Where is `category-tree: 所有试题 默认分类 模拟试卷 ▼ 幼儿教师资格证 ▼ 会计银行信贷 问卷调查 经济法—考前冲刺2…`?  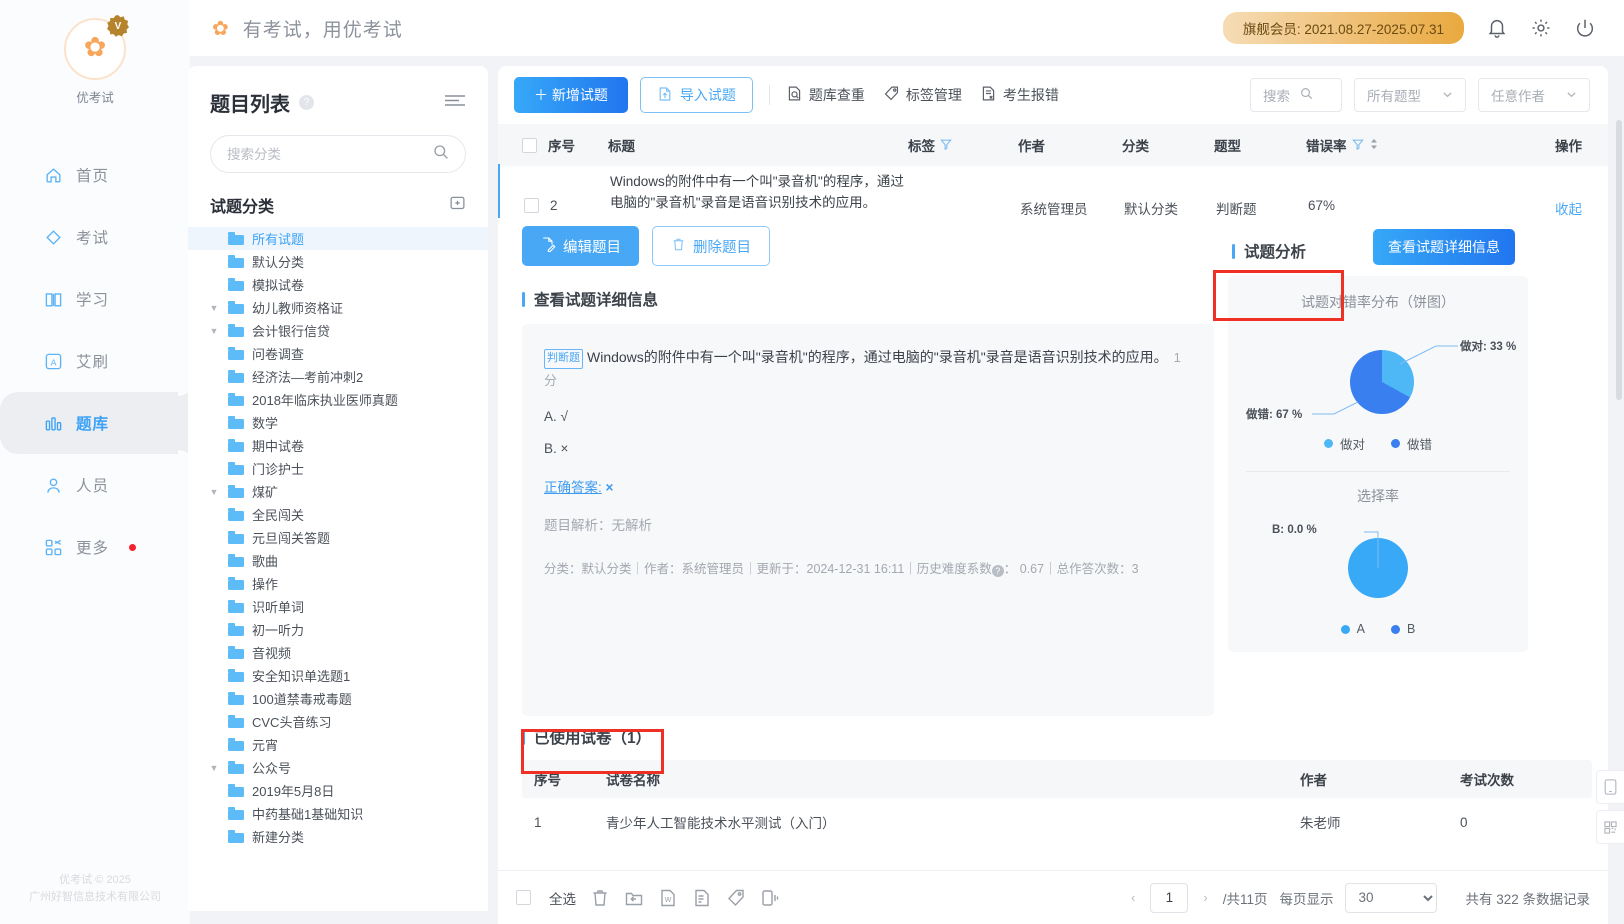 category-tree: 所有试题 默认分类 模拟试卷 ▼ 幼儿教师资格证 ▼ 会计银行信贷 问卷调查 经济法—考前冲刺2… is located at coordinates (338, 569).